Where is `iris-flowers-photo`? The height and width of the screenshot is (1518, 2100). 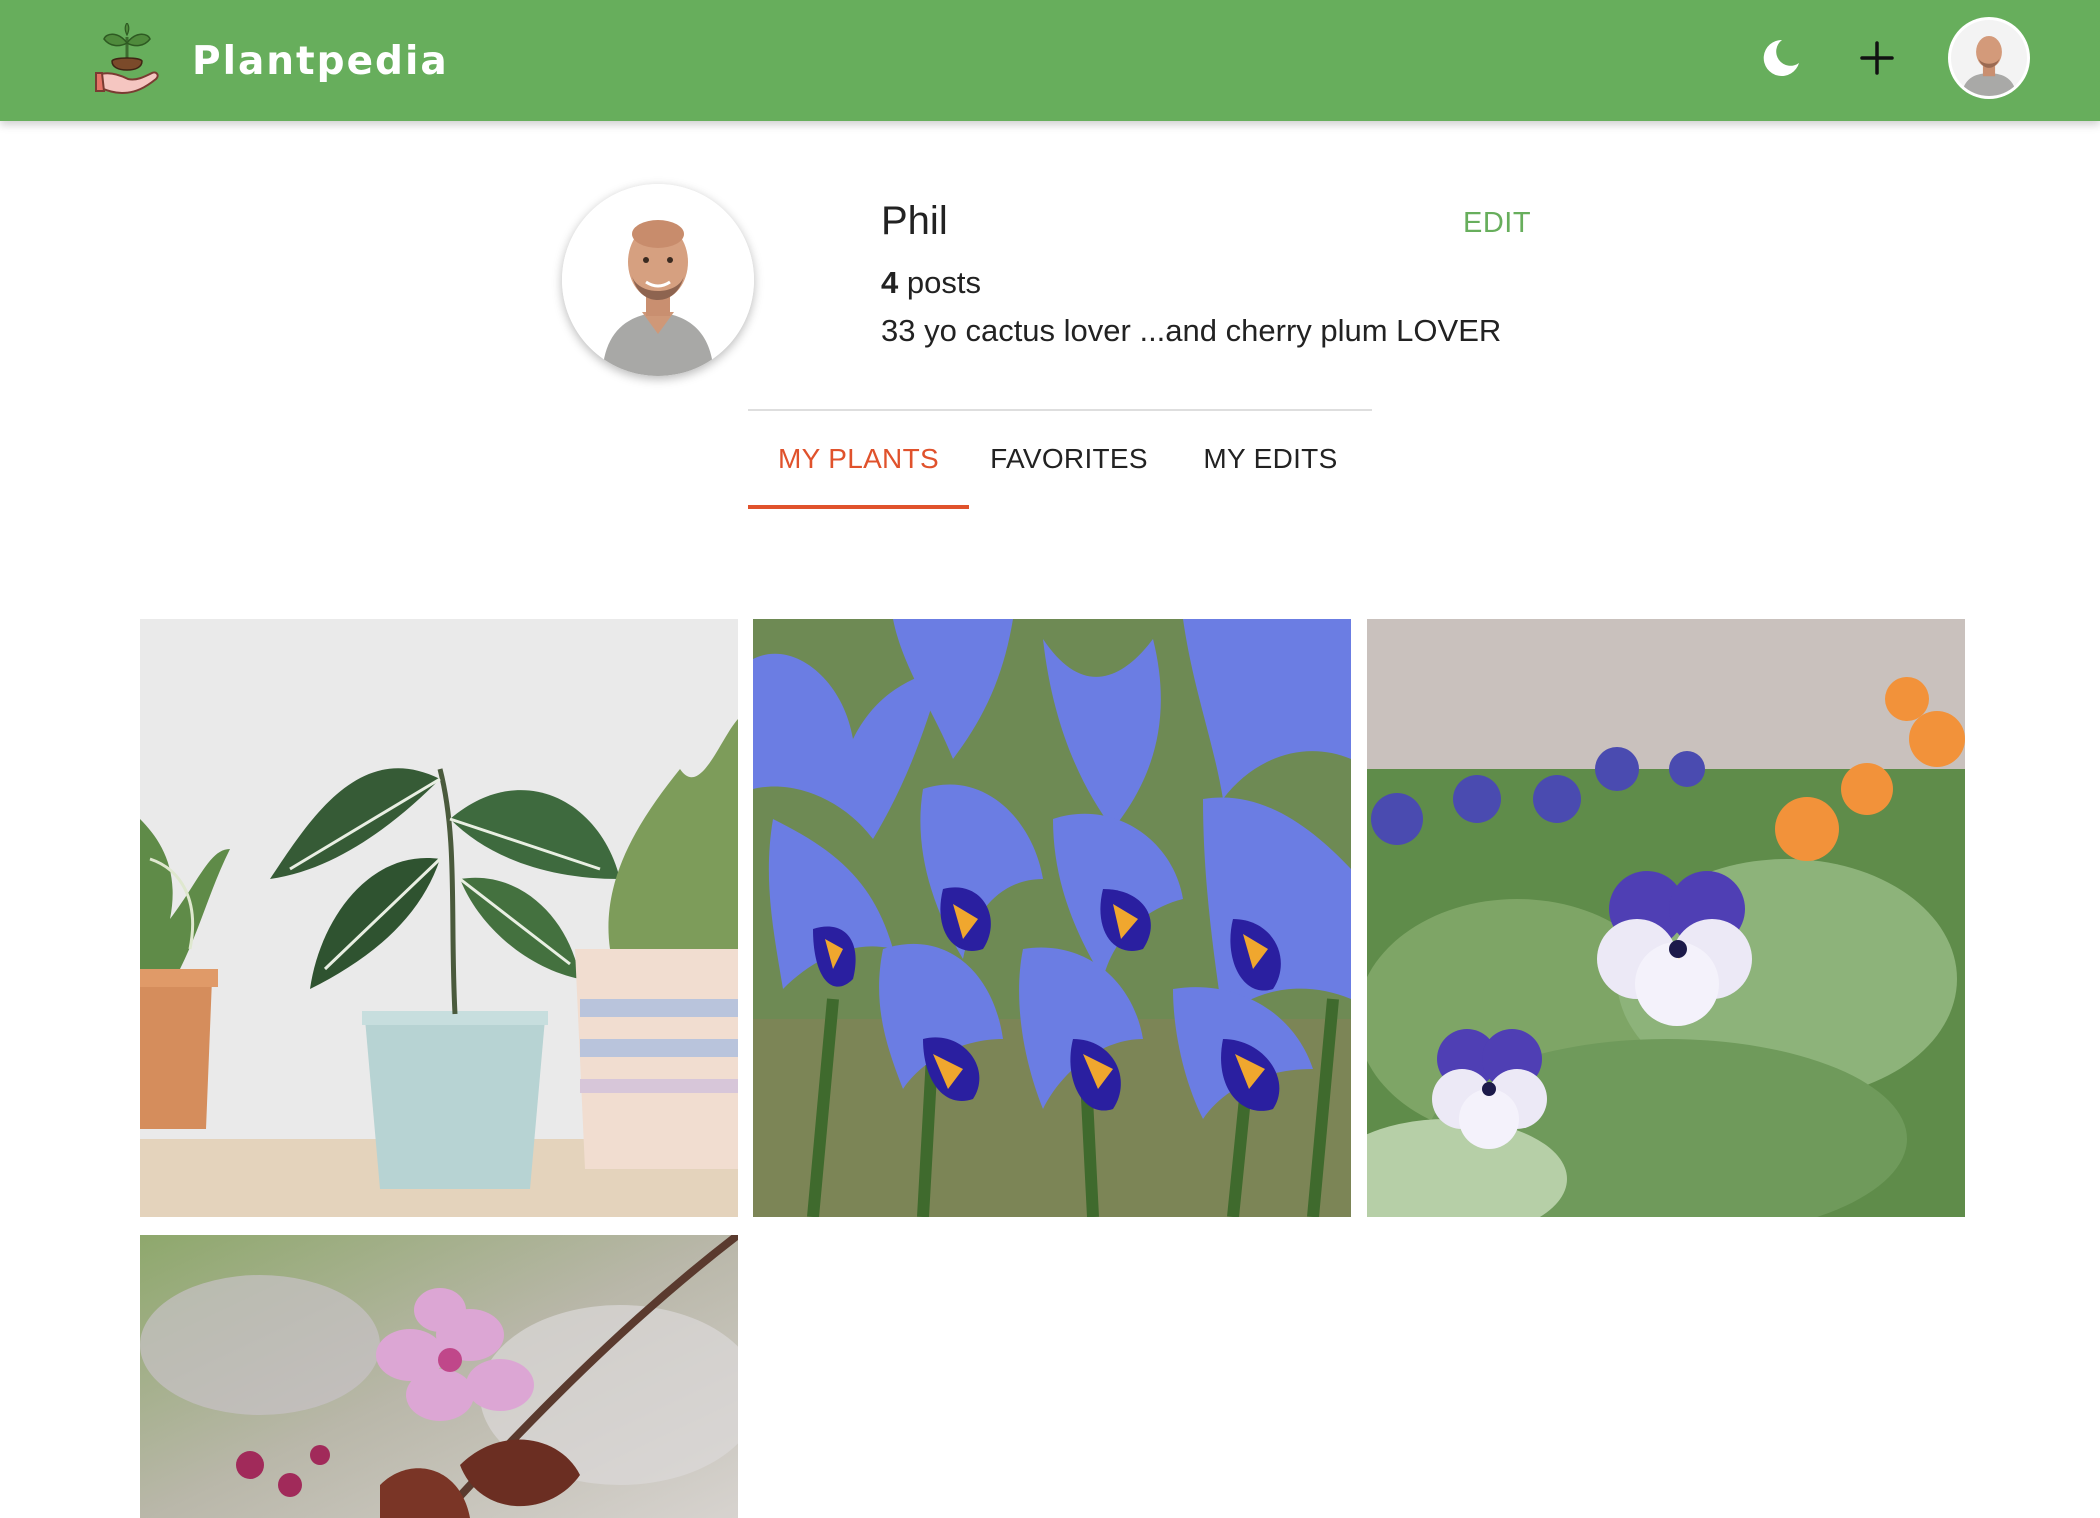
iris-flowers-photo is located at coordinates (1052, 918).